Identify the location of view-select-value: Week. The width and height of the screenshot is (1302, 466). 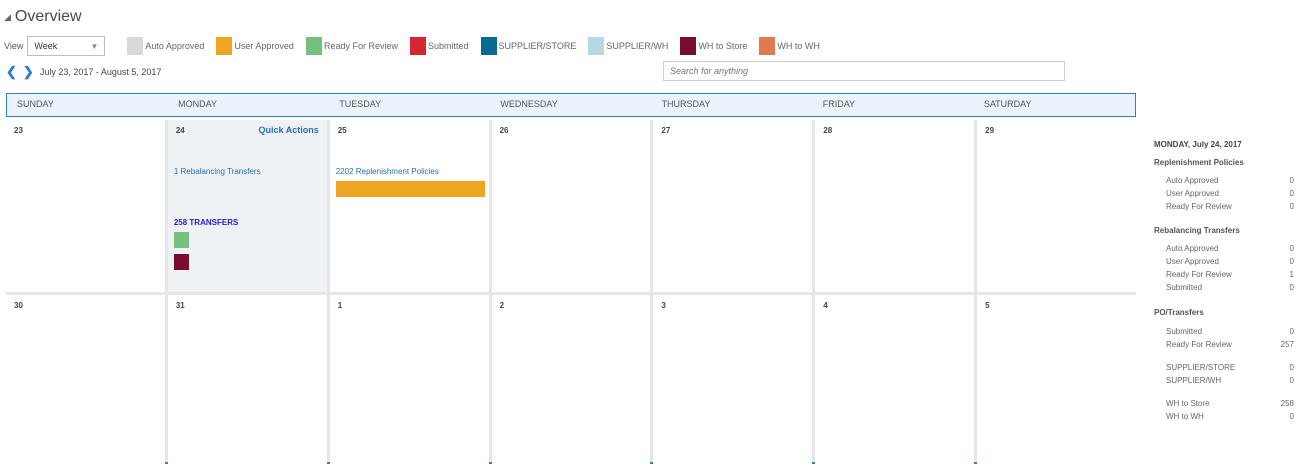
(46, 46).